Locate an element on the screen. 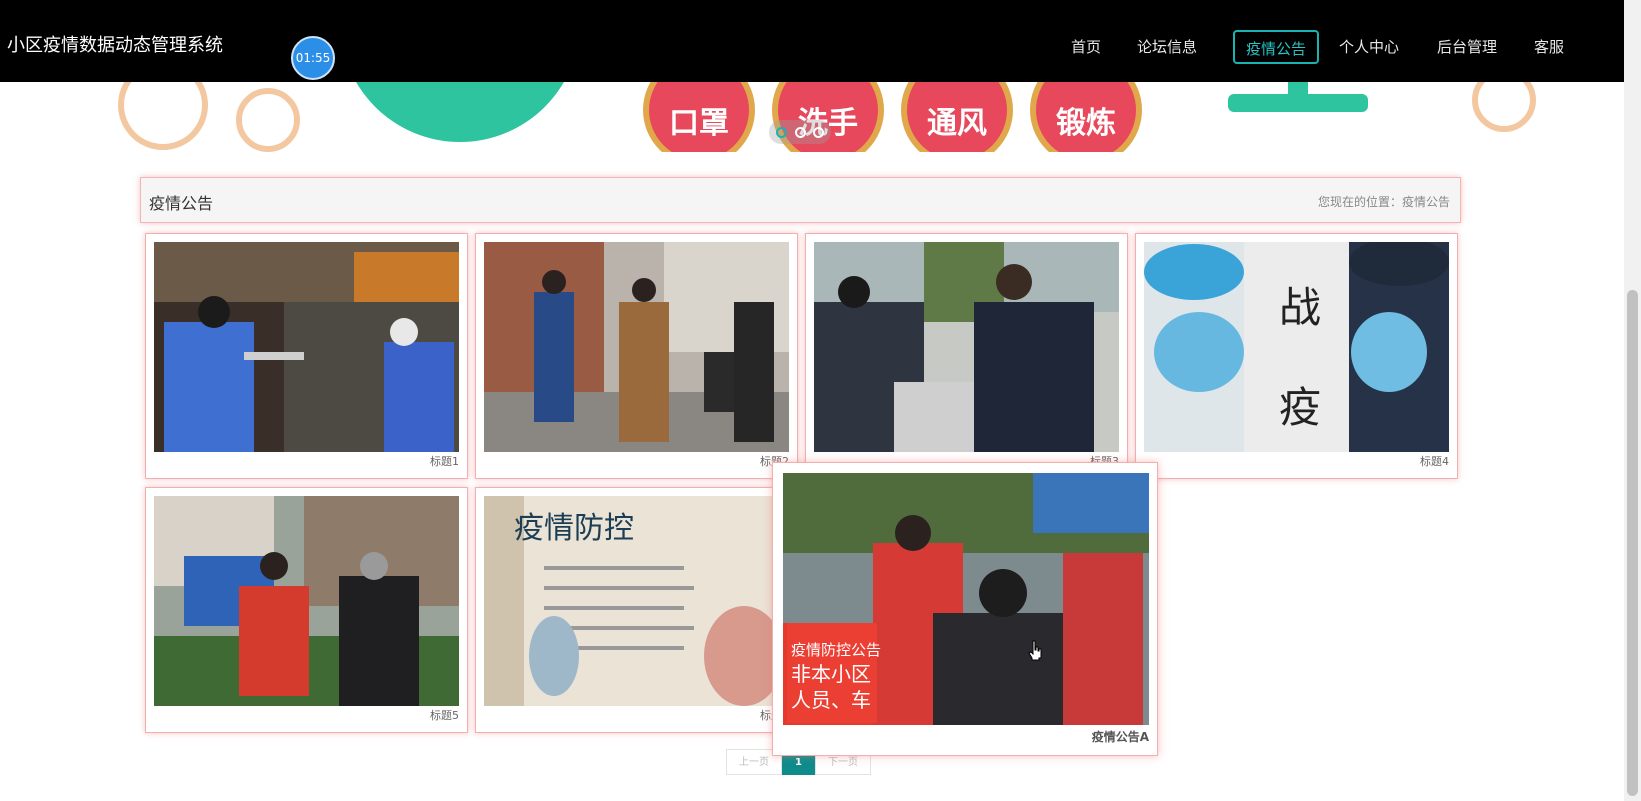 The height and width of the screenshot is (801, 1641). nav-notice: 疫情公告 is located at coordinates (1276, 47).